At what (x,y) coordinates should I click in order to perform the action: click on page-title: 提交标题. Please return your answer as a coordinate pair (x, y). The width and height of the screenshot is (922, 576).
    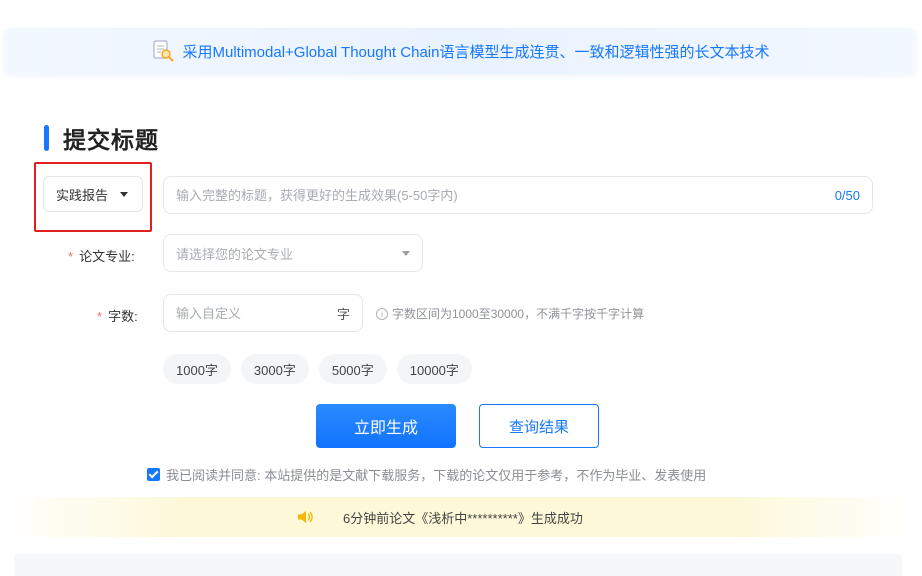
    Looking at the image, I should click on (111, 140).